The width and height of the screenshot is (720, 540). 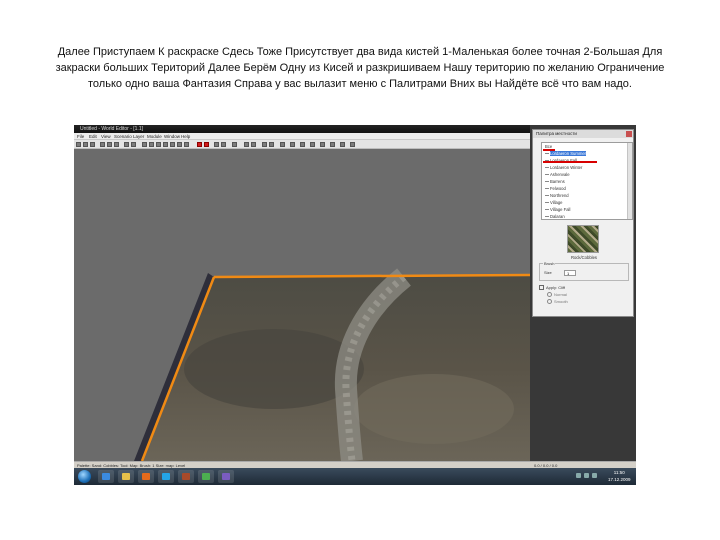 What do you see at coordinates (179, 144) in the screenshot?
I see `campaign-editor-icon` at bounding box center [179, 144].